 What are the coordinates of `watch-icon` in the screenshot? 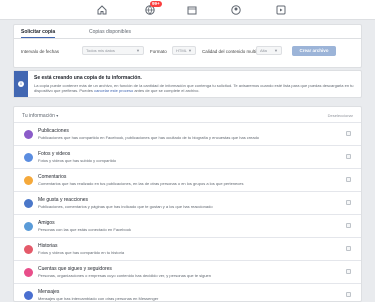 It's located at (281, 10).